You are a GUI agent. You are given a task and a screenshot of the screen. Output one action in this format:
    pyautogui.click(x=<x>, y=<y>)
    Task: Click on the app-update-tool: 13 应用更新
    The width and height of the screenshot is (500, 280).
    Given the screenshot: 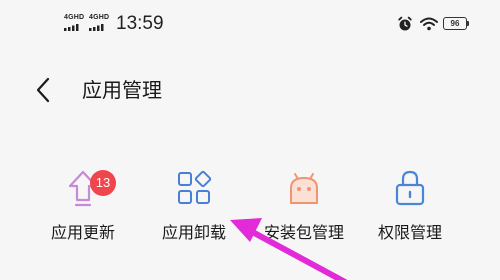 What is the action you would take?
    pyautogui.click(x=83, y=208)
    